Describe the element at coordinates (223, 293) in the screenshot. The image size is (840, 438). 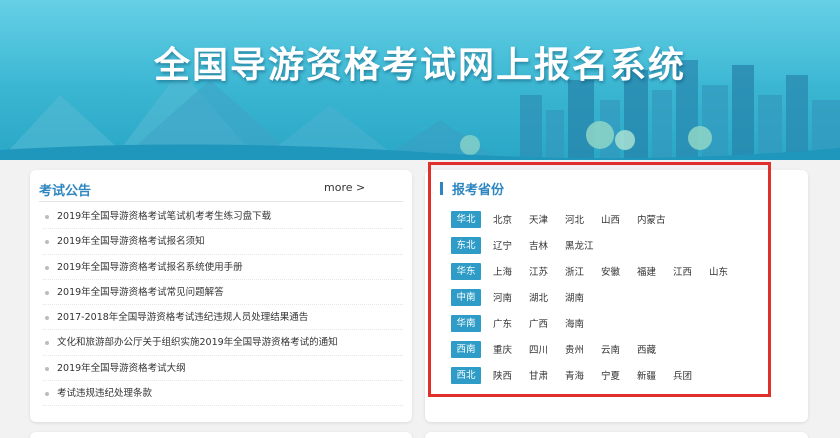
I see `notice-item: 2019年全国导游资格考试常见问题解答` at that location.